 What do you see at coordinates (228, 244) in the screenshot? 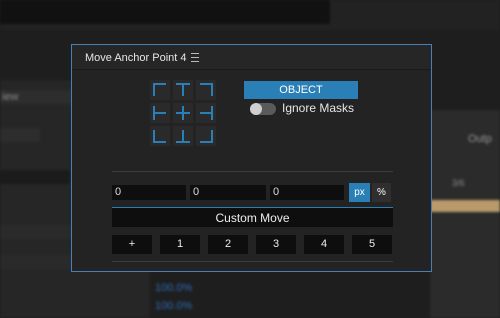
I see `move-2-button: 2` at bounding box center [228, 244].